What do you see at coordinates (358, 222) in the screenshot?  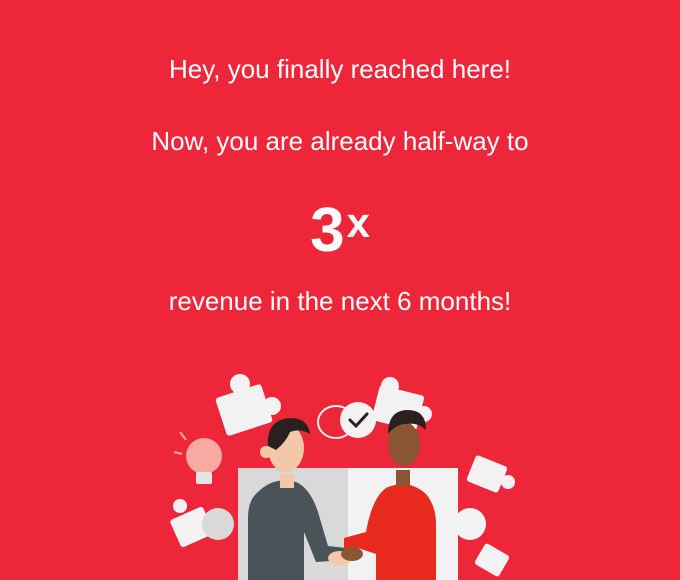 I see `multiplier-suffix: x` at bounding box center [358, 222].